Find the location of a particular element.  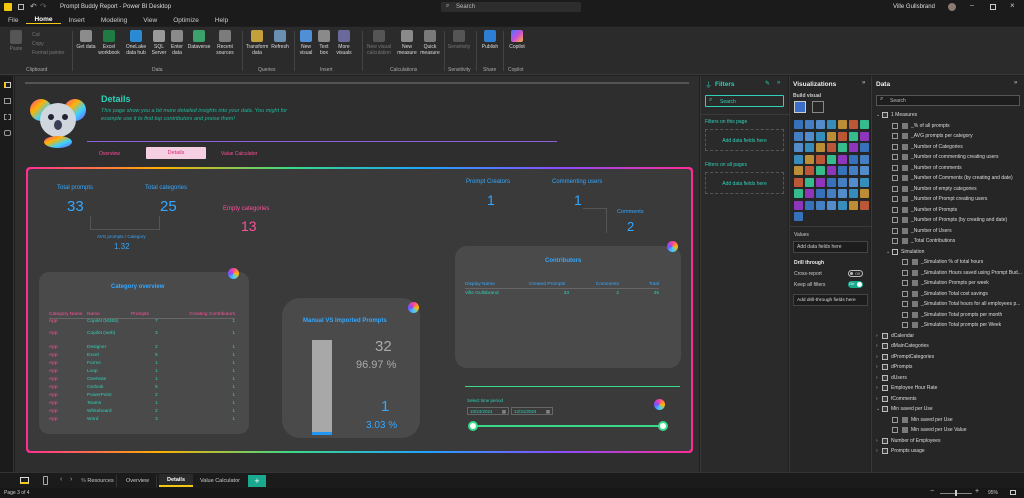

table-row: App Teams 1 1 is located at coordinates (142, 403).